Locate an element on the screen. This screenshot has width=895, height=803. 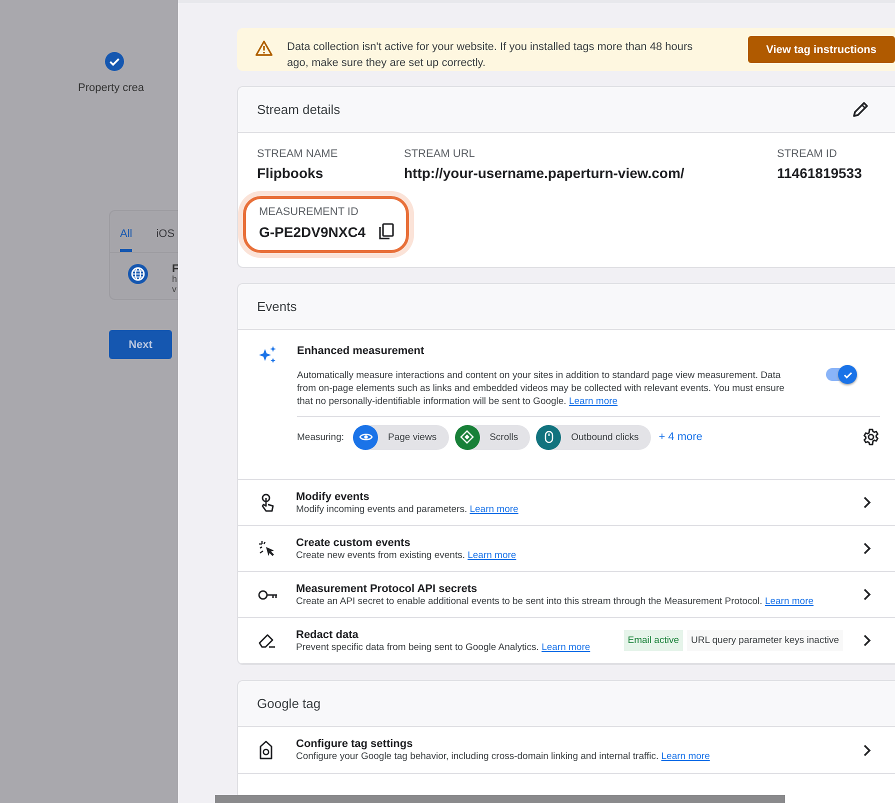
stream-item-text: v is located at coordinates (175, 289).